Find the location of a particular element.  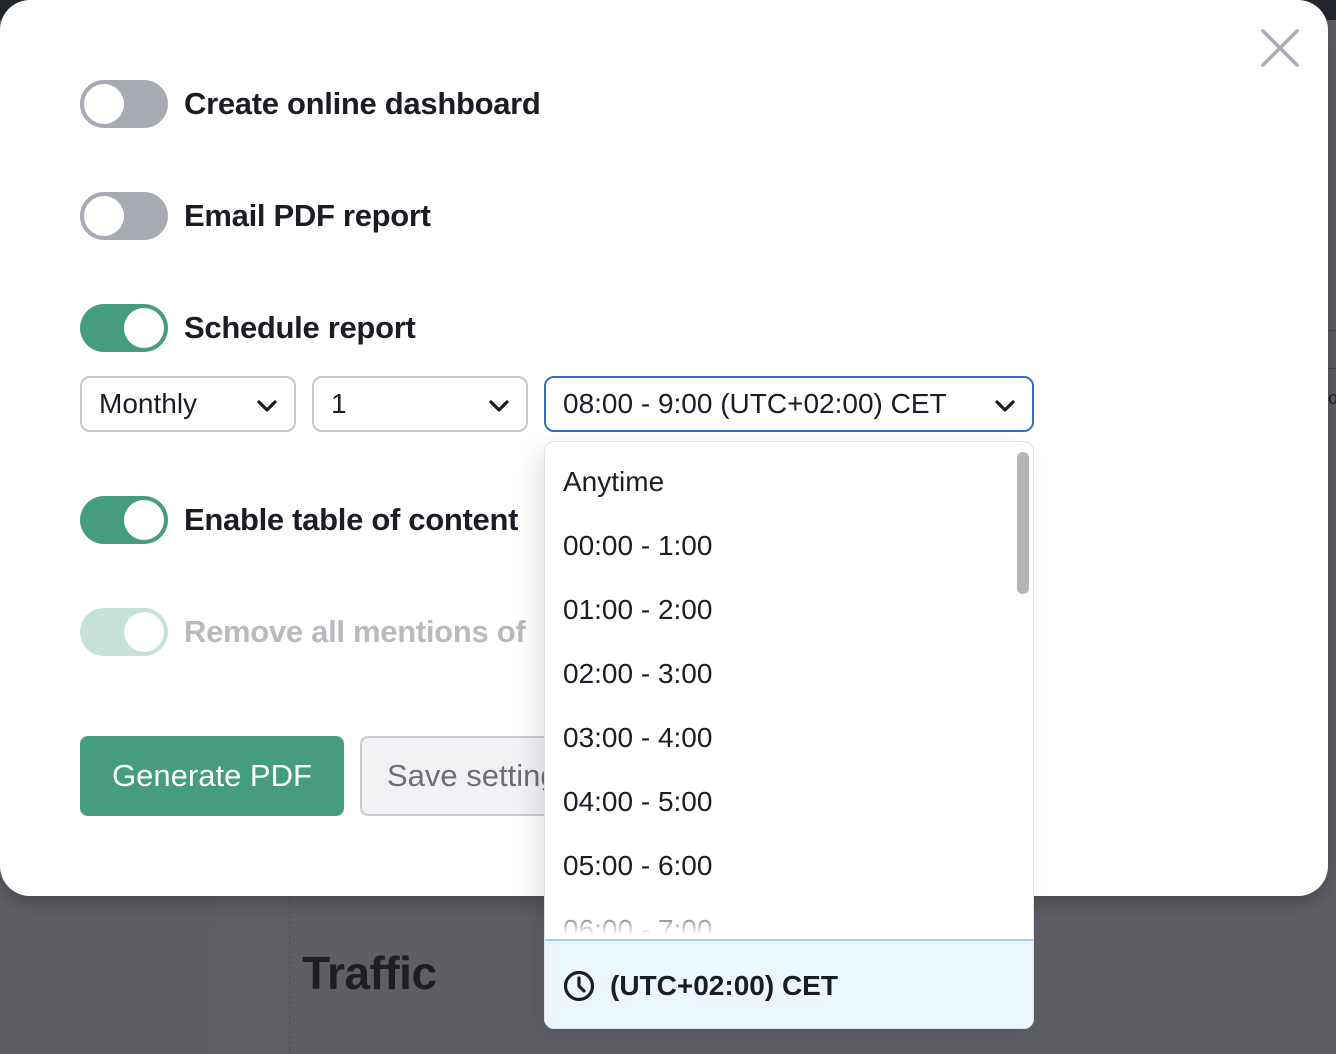

option-email-pdf-report: Email PDF report is located at coordinates (255, 216).